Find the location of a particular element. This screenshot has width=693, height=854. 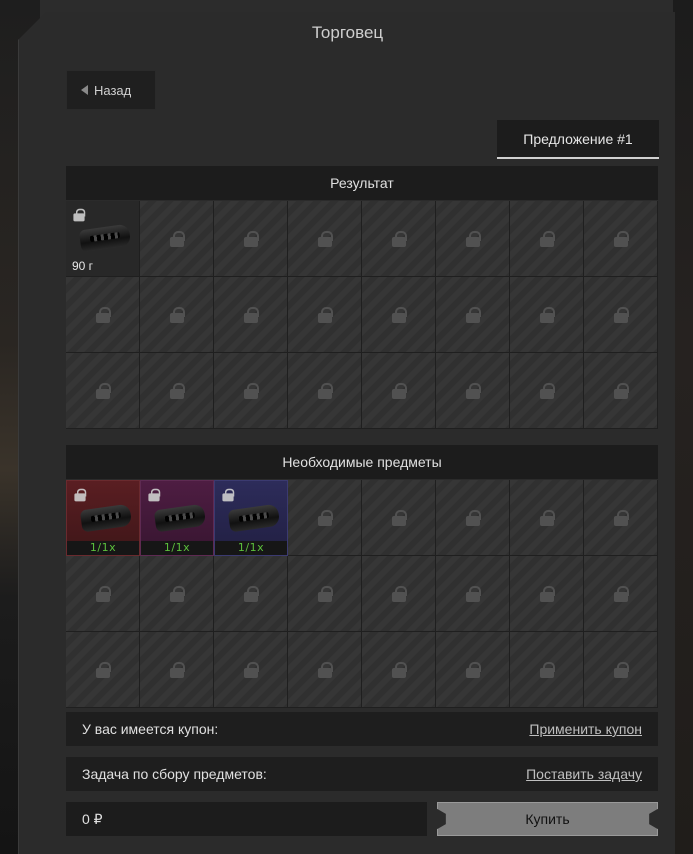

result-item-slot: 90 г is located at coordinates (103, 239).